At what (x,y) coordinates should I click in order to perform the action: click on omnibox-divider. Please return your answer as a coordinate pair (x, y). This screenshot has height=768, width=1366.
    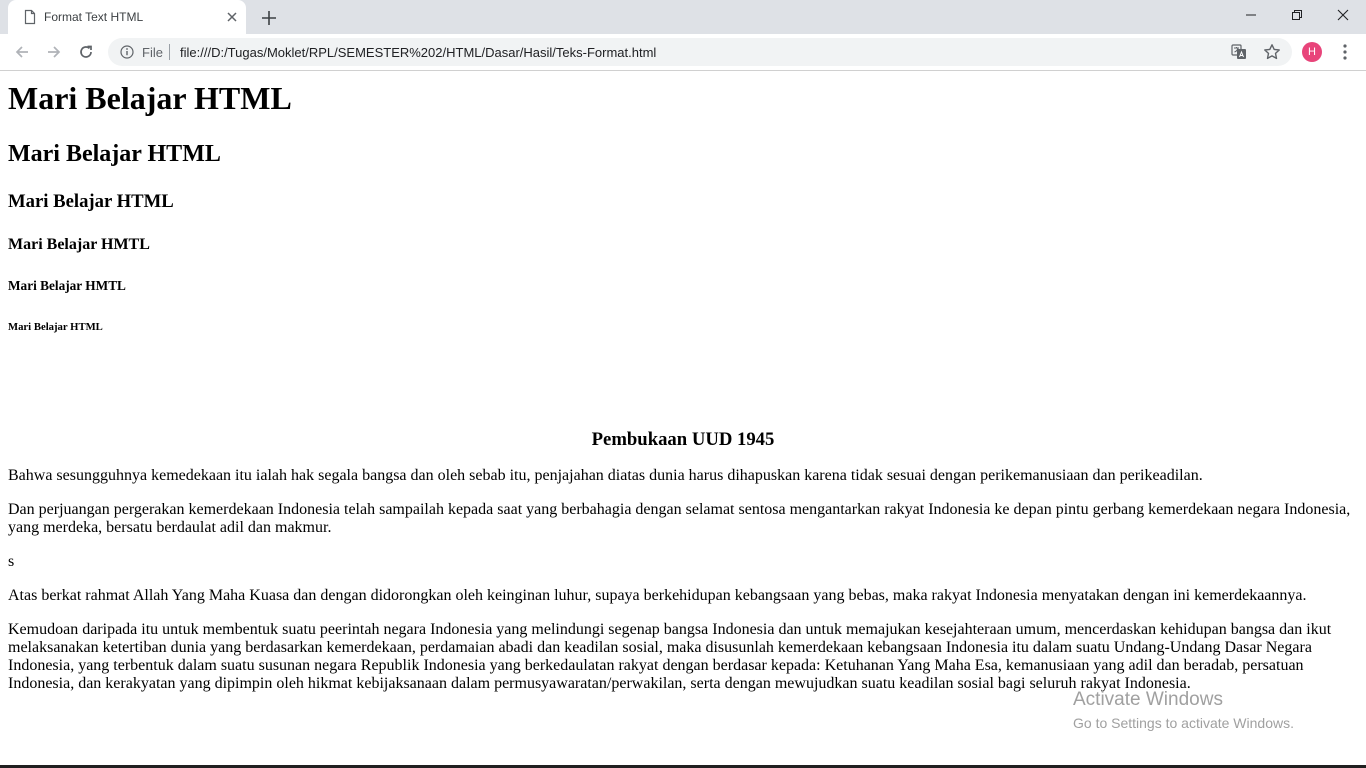
    Looking at the image, I should click on (169, 52).